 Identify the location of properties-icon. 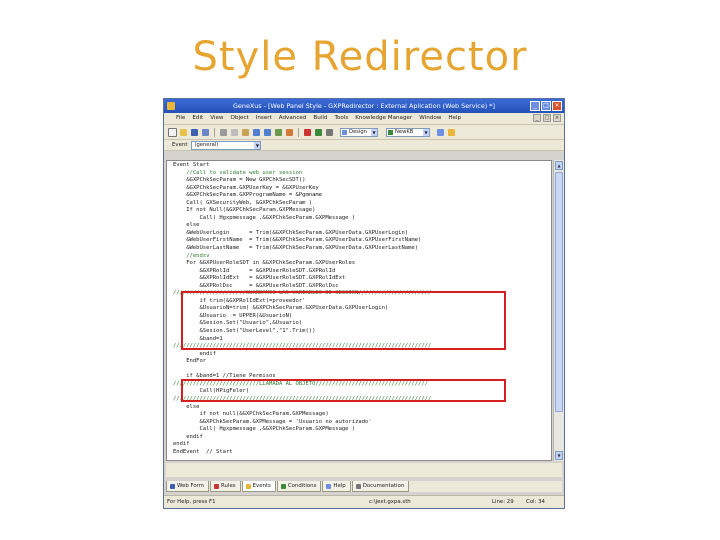
(289, 132).